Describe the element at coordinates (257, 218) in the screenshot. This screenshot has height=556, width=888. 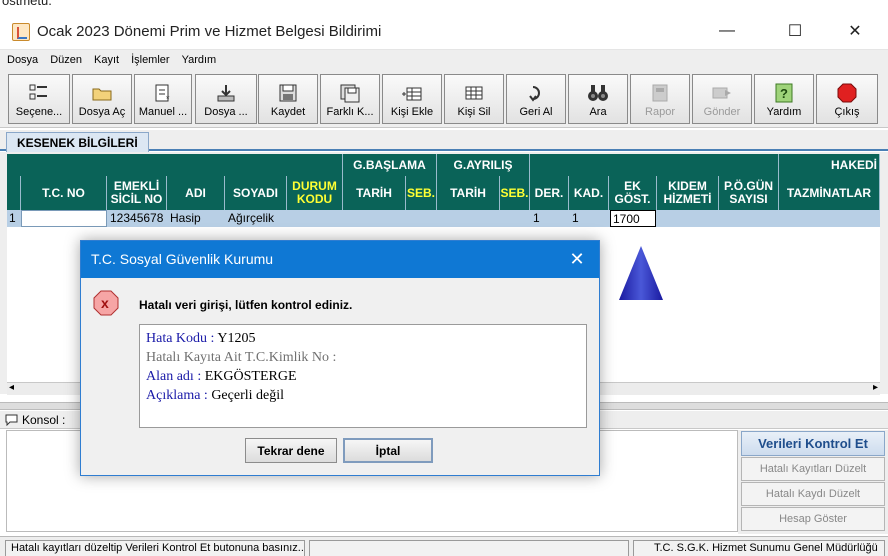
I see `soyadi-cell: Ağırçelik` at that location.